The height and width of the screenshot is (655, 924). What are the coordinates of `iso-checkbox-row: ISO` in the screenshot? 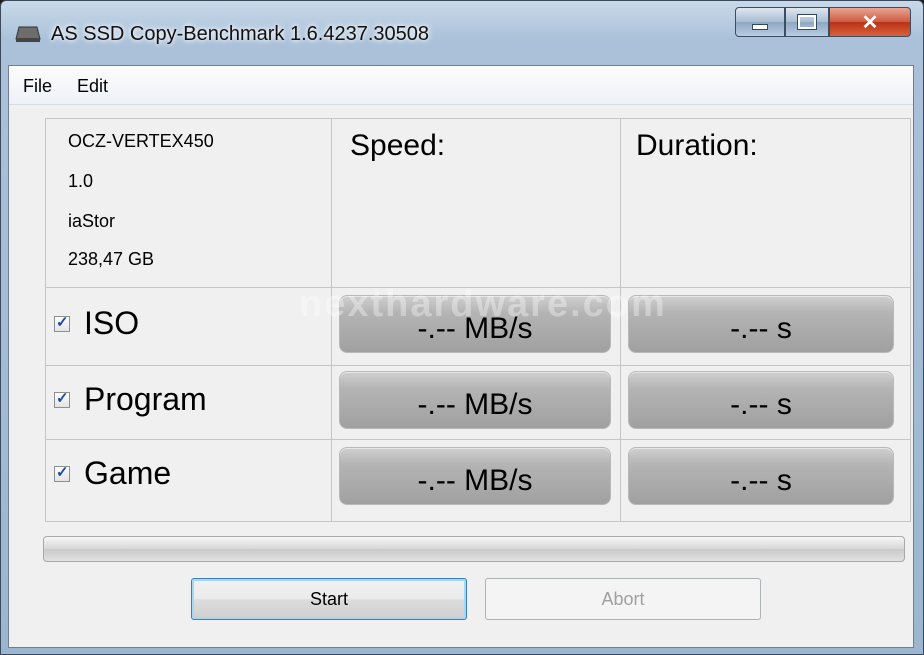 It's located at (96, 323).